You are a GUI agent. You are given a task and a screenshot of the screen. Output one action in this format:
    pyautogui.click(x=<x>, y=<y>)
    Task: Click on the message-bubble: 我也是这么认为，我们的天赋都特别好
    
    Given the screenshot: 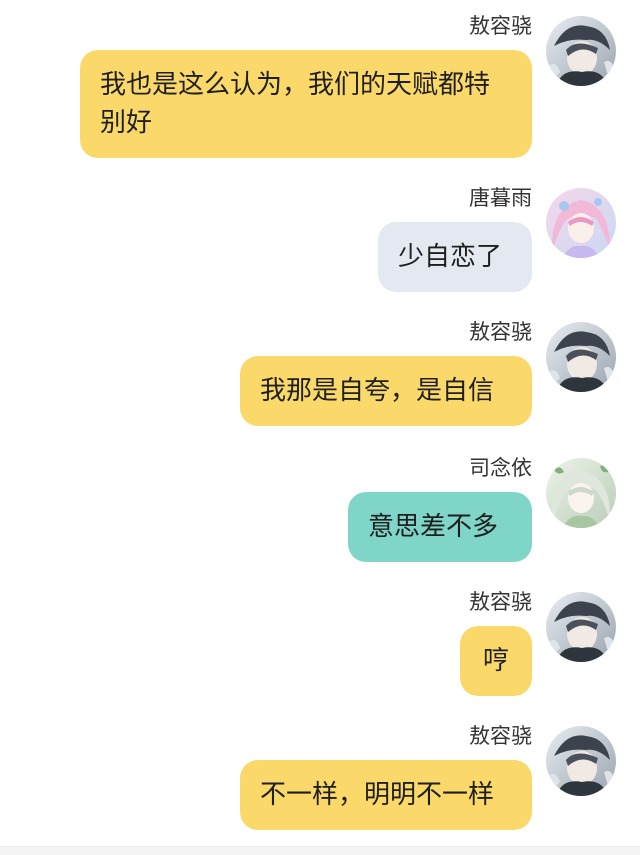 What is the action you would take?
    pyautogui.click(x=306, y=104)
    